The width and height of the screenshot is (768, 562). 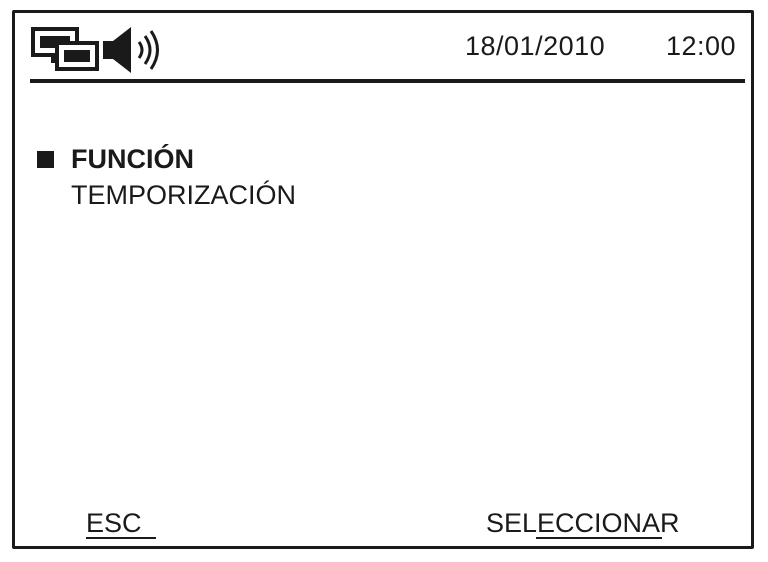 What do you see at coordinates (132, 159) in the screenshot?
I see `menu-item-label: FUNCIÓN` at bounding box center [132, 159].